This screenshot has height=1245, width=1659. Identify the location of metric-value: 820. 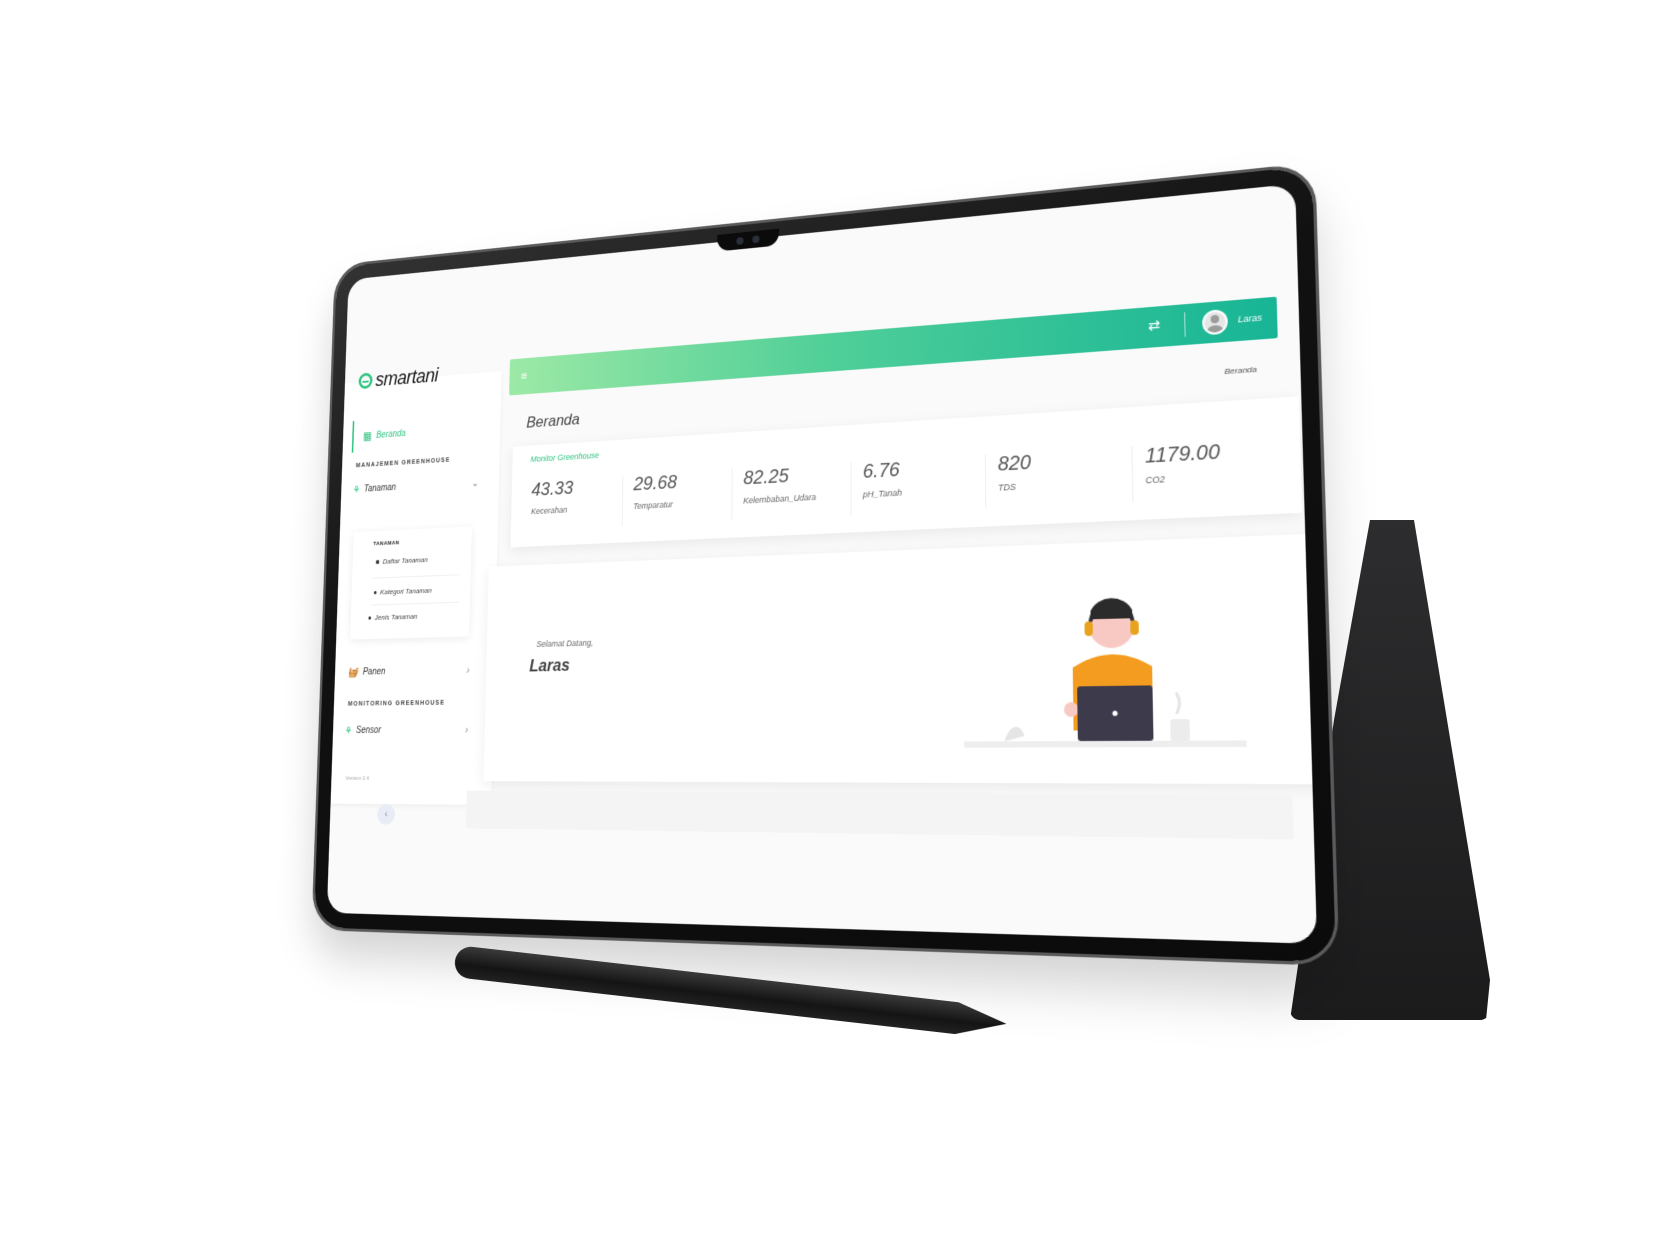
(1065, 461).